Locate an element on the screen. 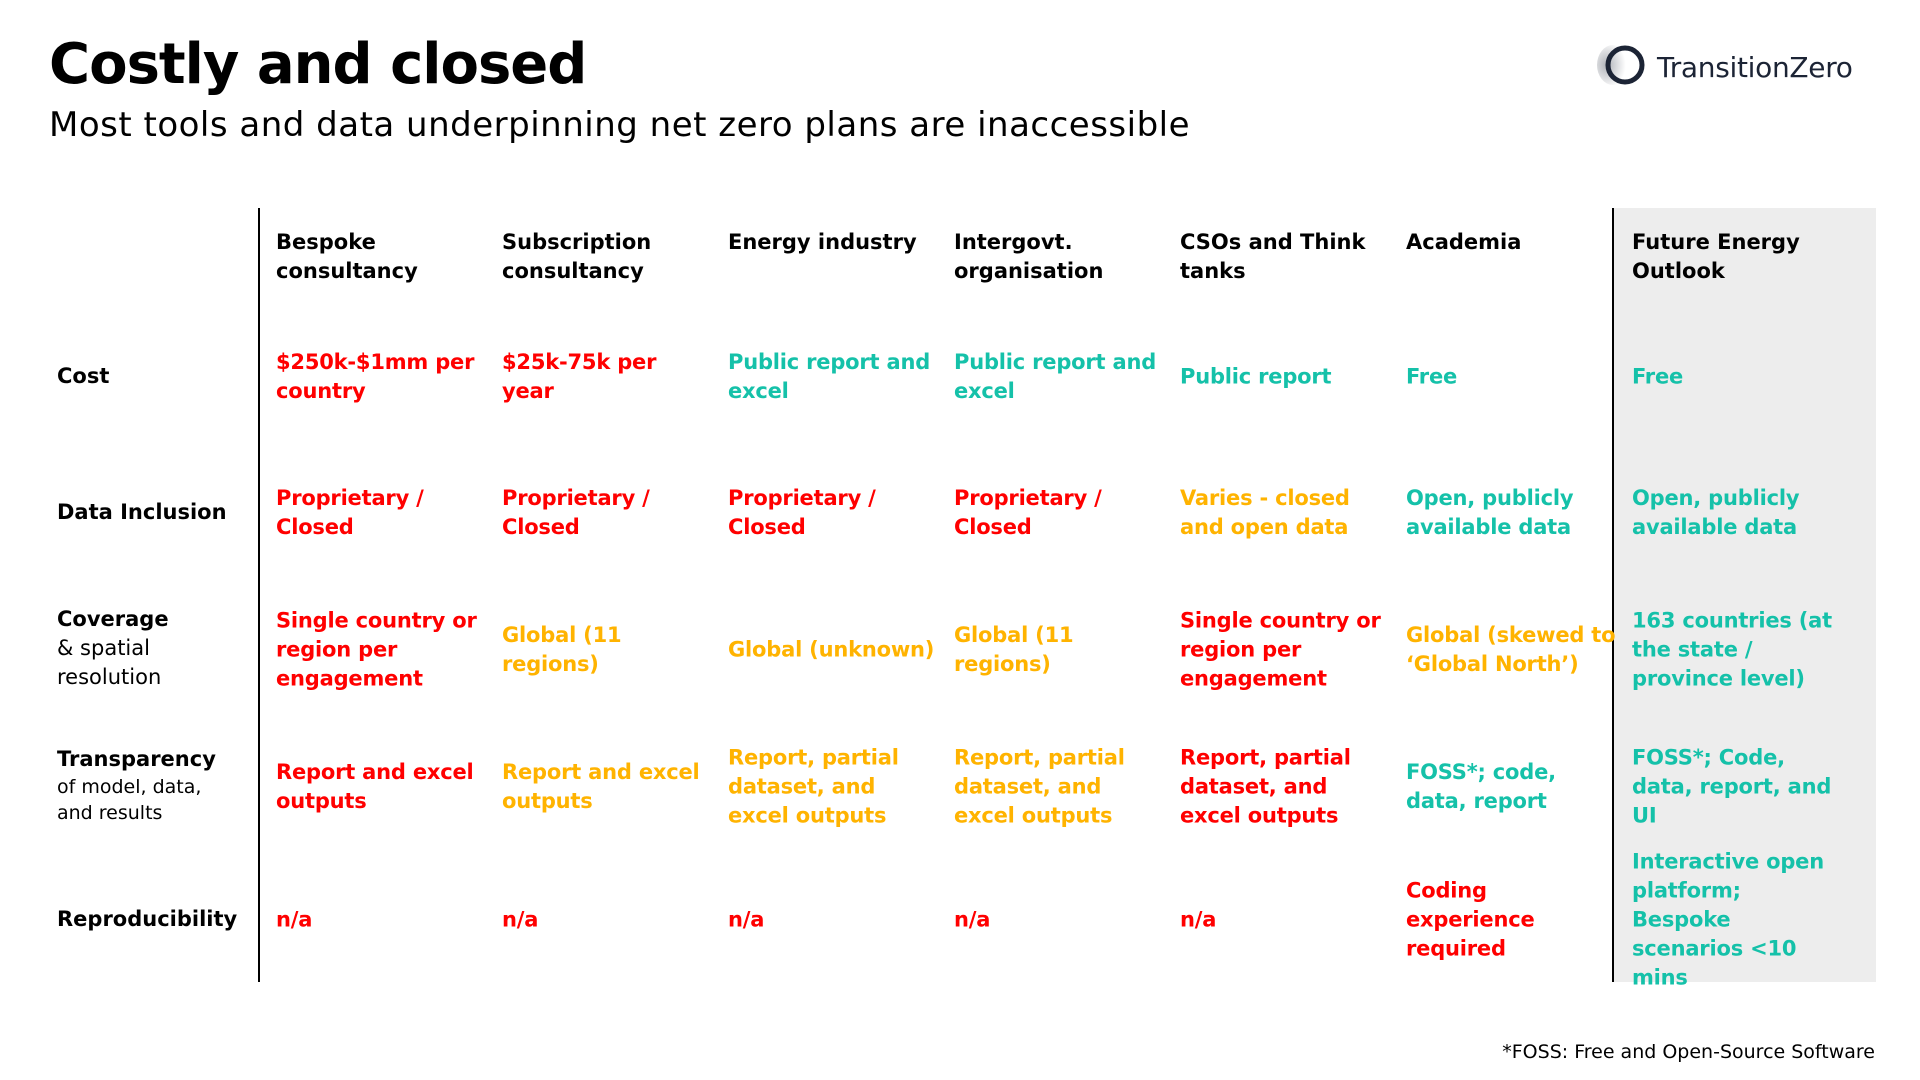 The height and width of the screenshot is (1080, 1920). column-header: CSOs and Think tanks is located at coordinates (1273, 256).